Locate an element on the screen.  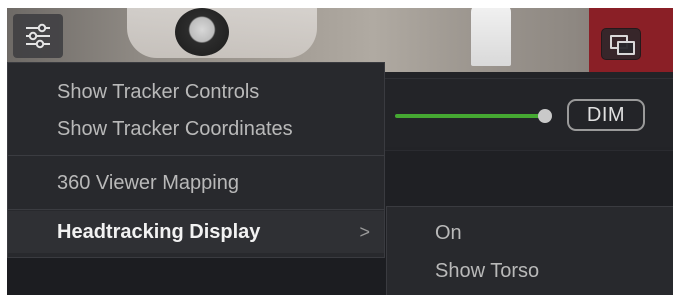
submenu-item-label: On is located at coordinates (448, 233).